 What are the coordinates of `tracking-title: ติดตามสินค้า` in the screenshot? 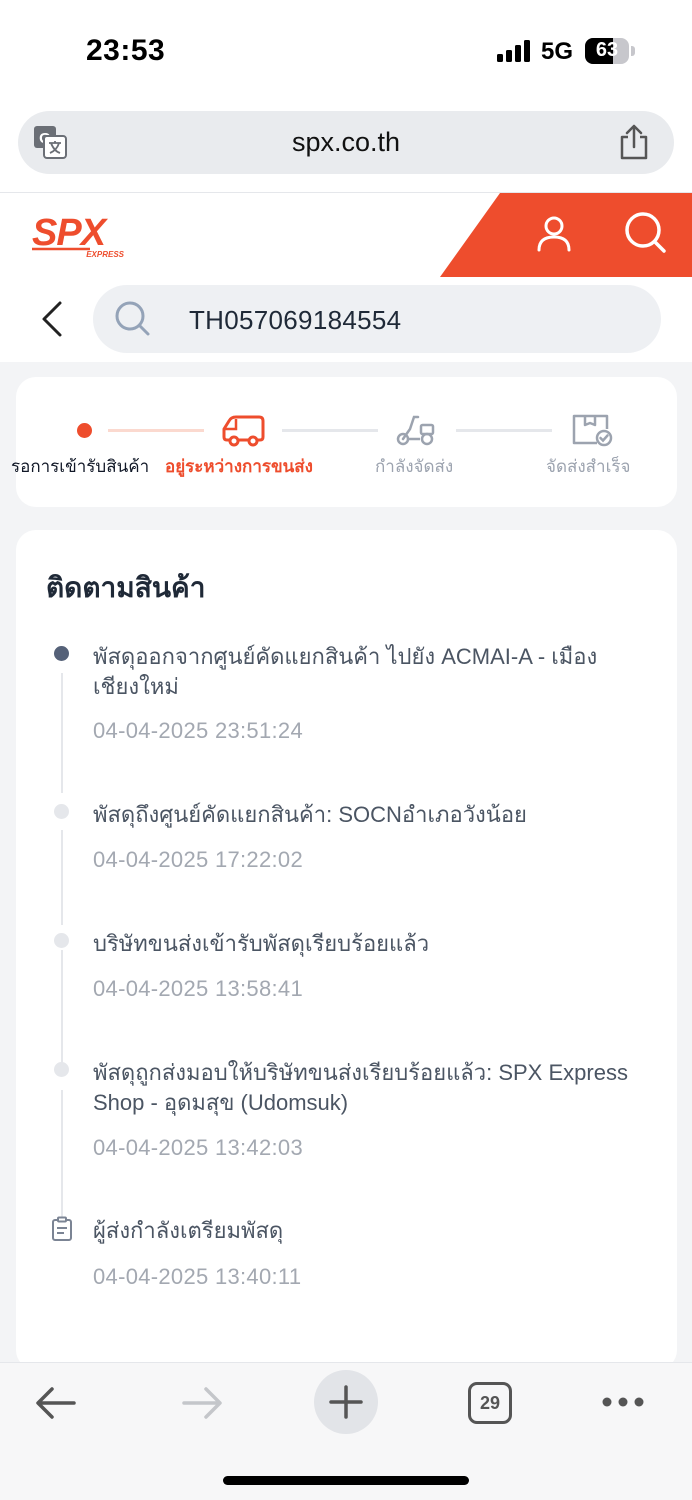 It's located at (126, 587).